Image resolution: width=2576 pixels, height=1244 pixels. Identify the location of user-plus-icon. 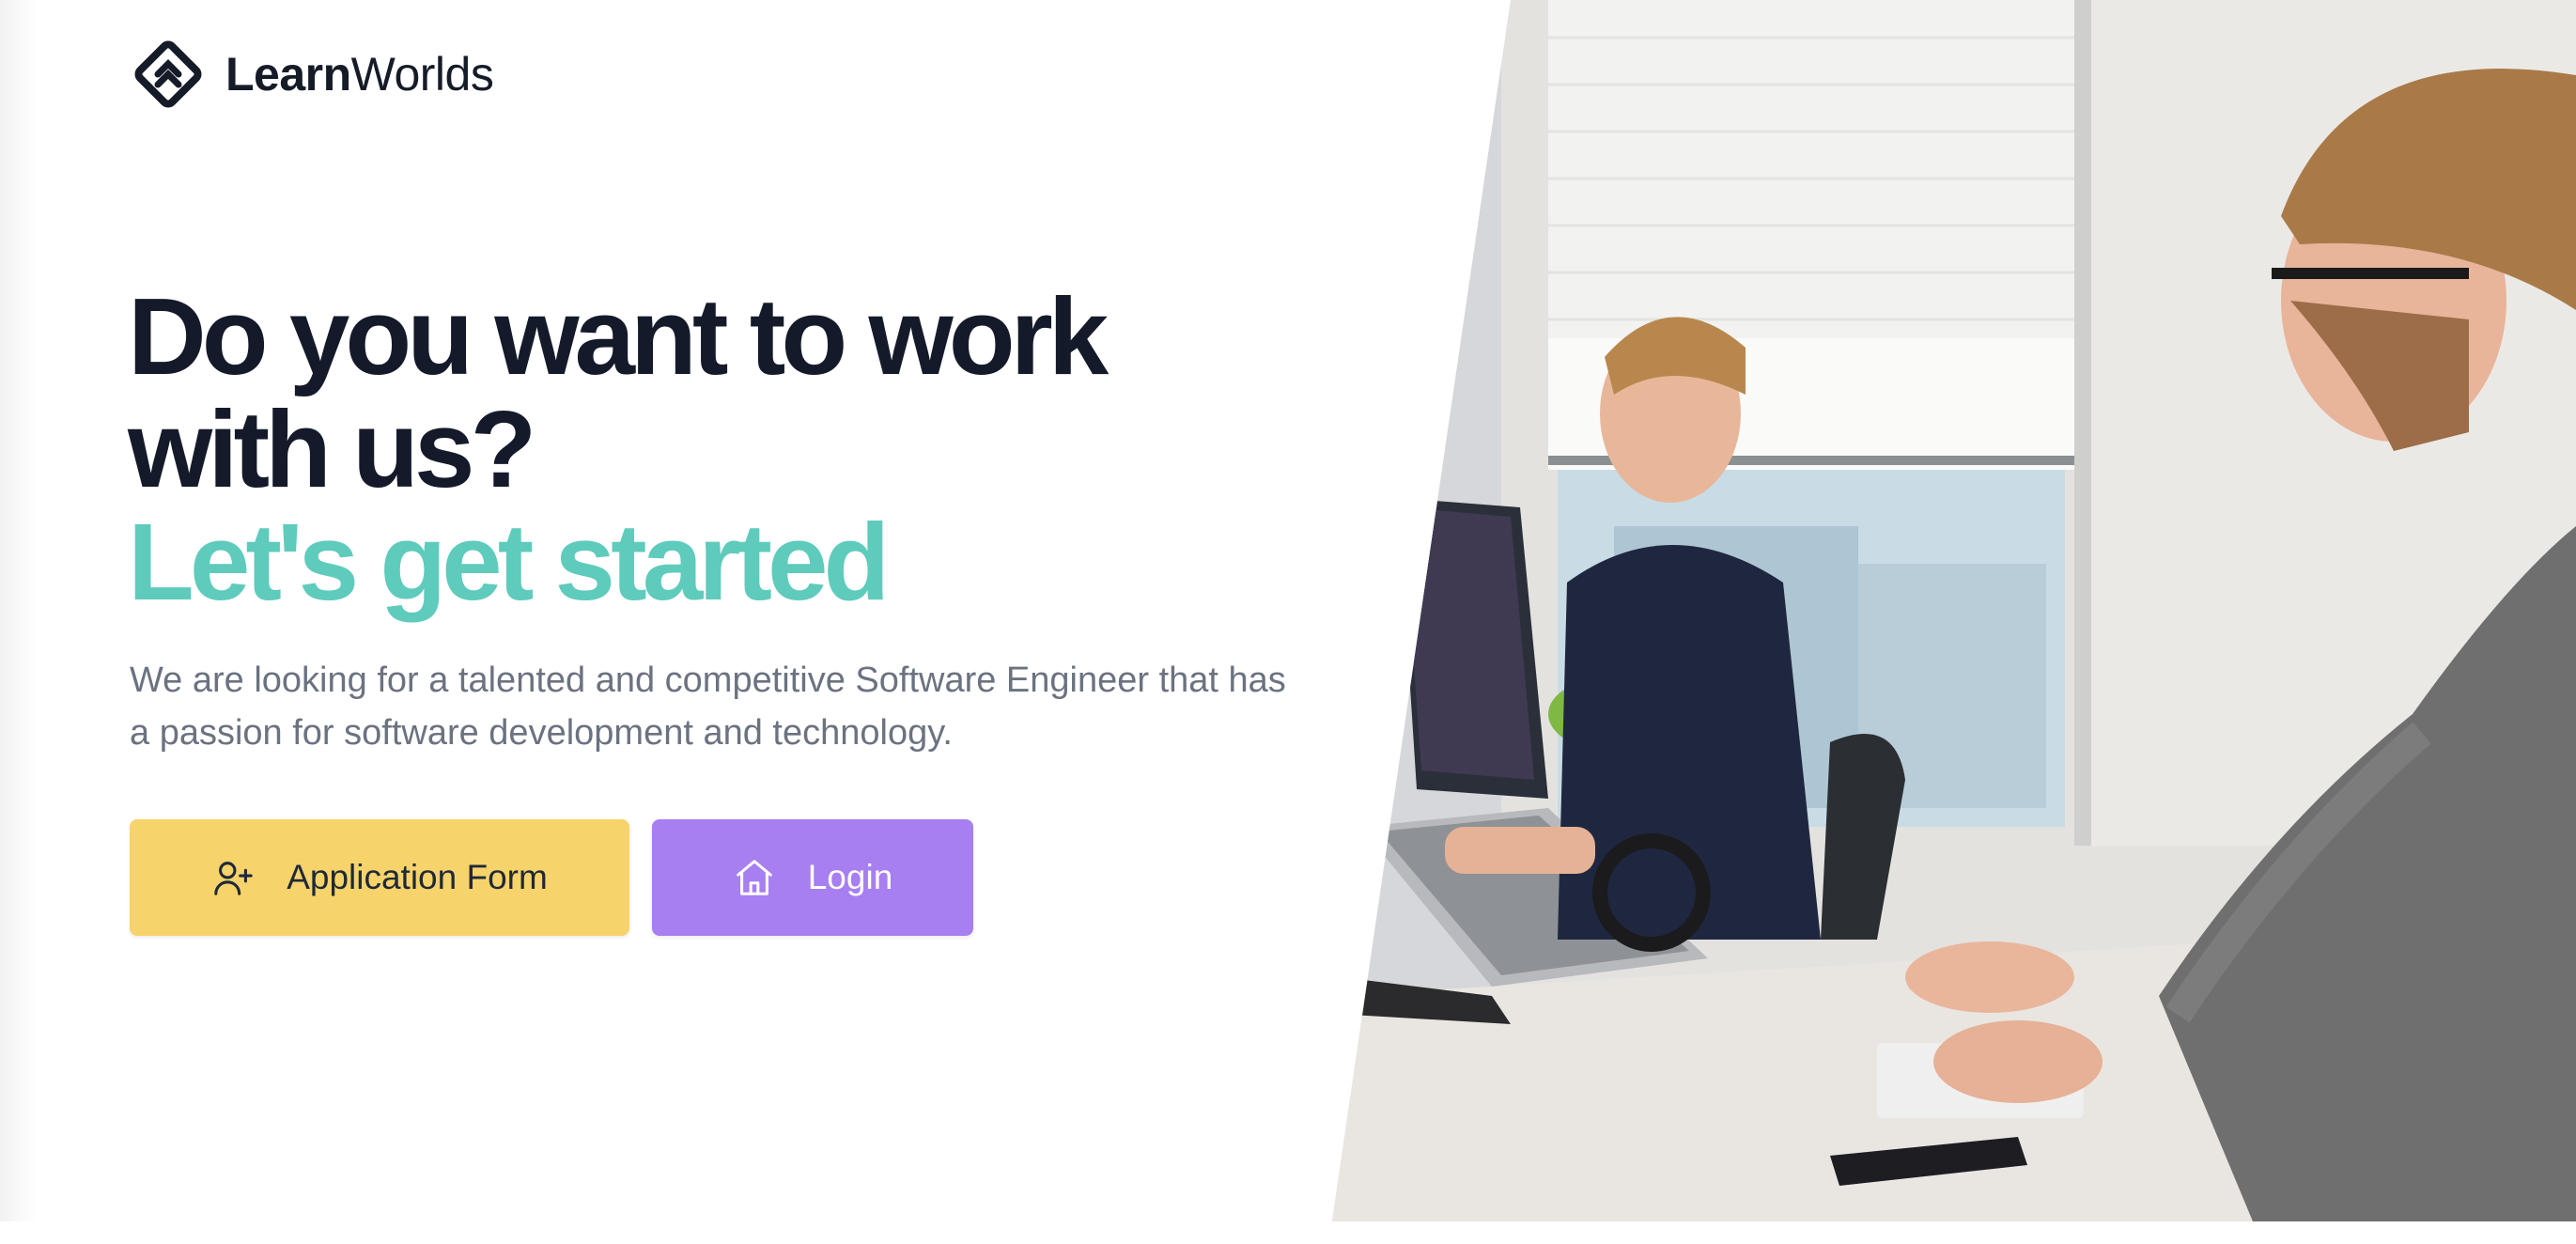
(233, 878).